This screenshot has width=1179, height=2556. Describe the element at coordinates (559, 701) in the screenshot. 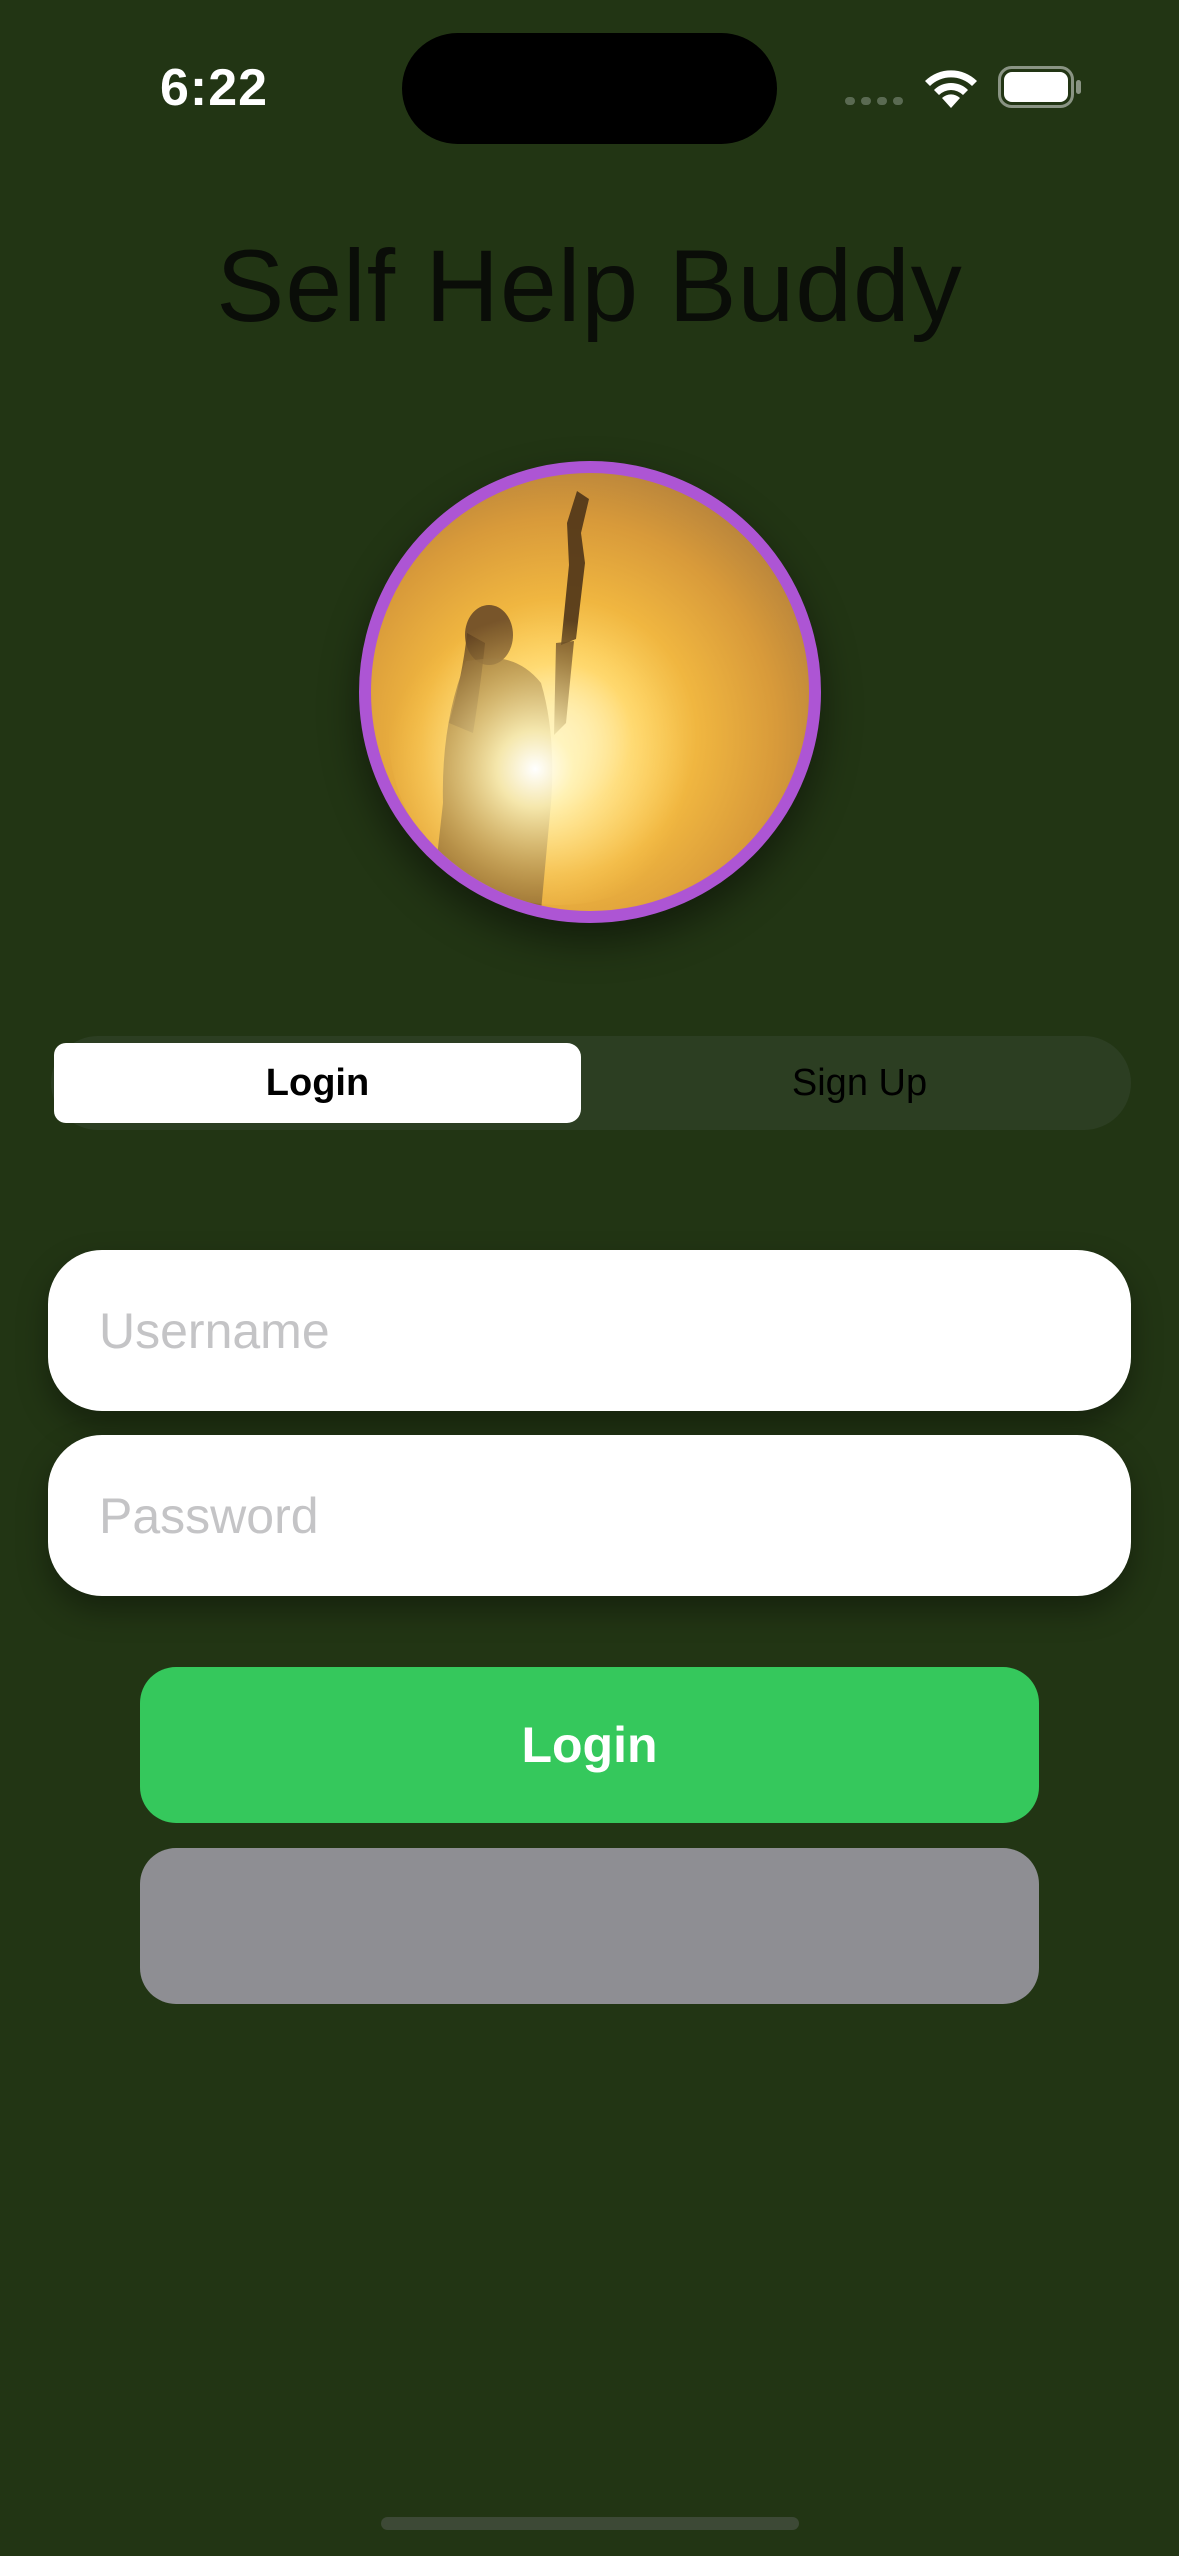

I see `silhouette-illustration` at that location.